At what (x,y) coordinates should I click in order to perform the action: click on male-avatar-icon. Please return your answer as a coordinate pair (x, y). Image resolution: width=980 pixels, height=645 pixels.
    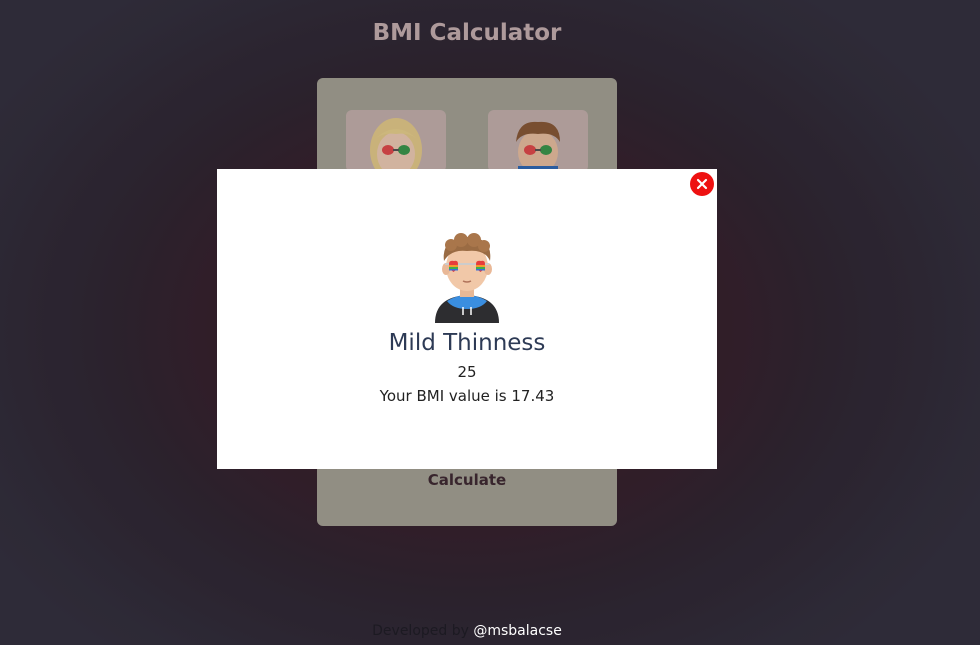
    Looking at the image, I should click on (467, 278).